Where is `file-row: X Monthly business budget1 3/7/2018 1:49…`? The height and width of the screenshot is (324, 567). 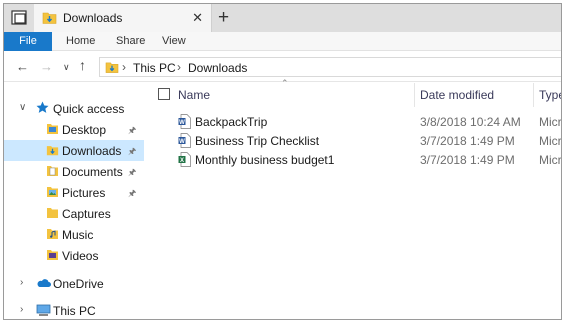
file-row: X Monthly business budget1 3/7/2018 1:49… is located at coordinates (353, 159).